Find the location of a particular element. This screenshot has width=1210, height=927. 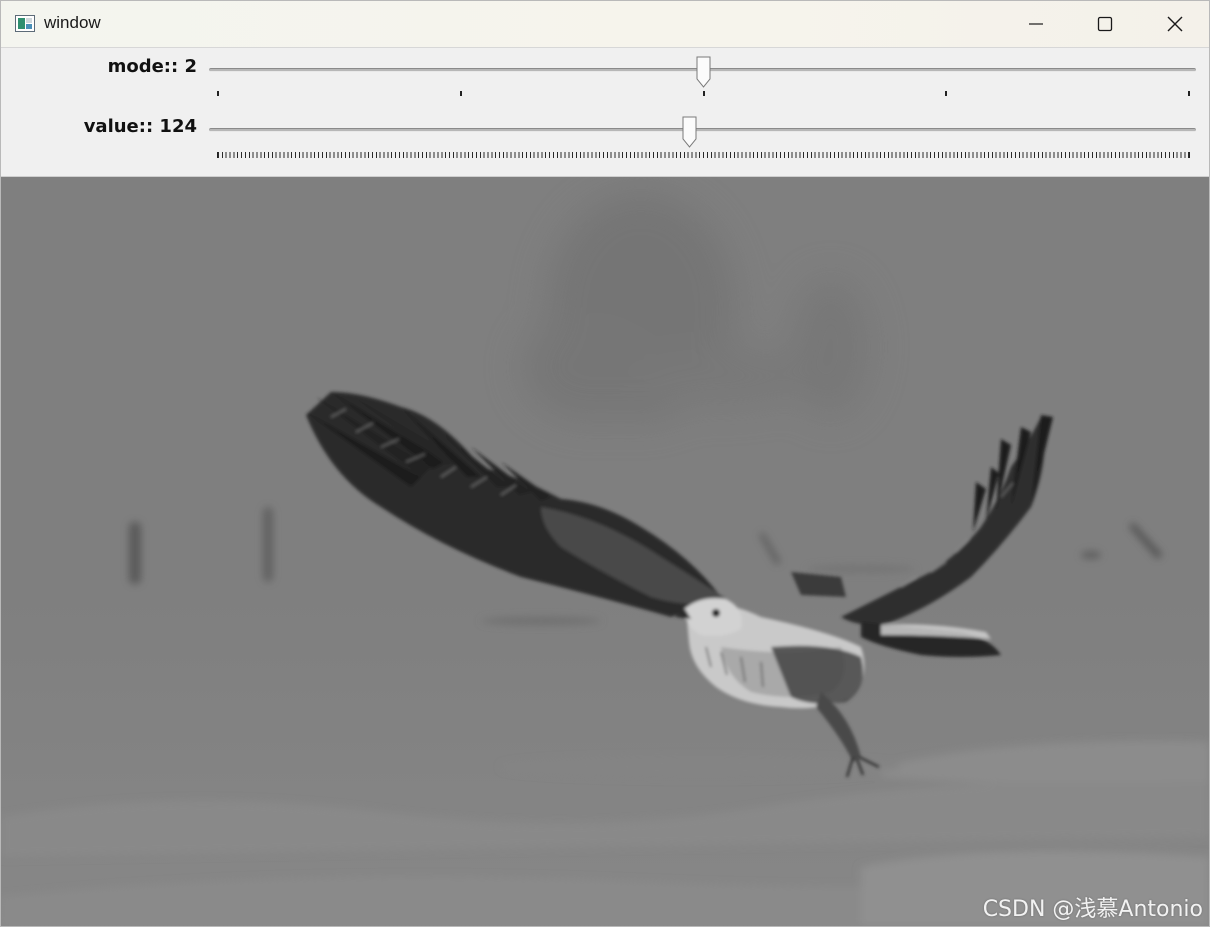

title-bar: window is located at coordinates (605, 24).